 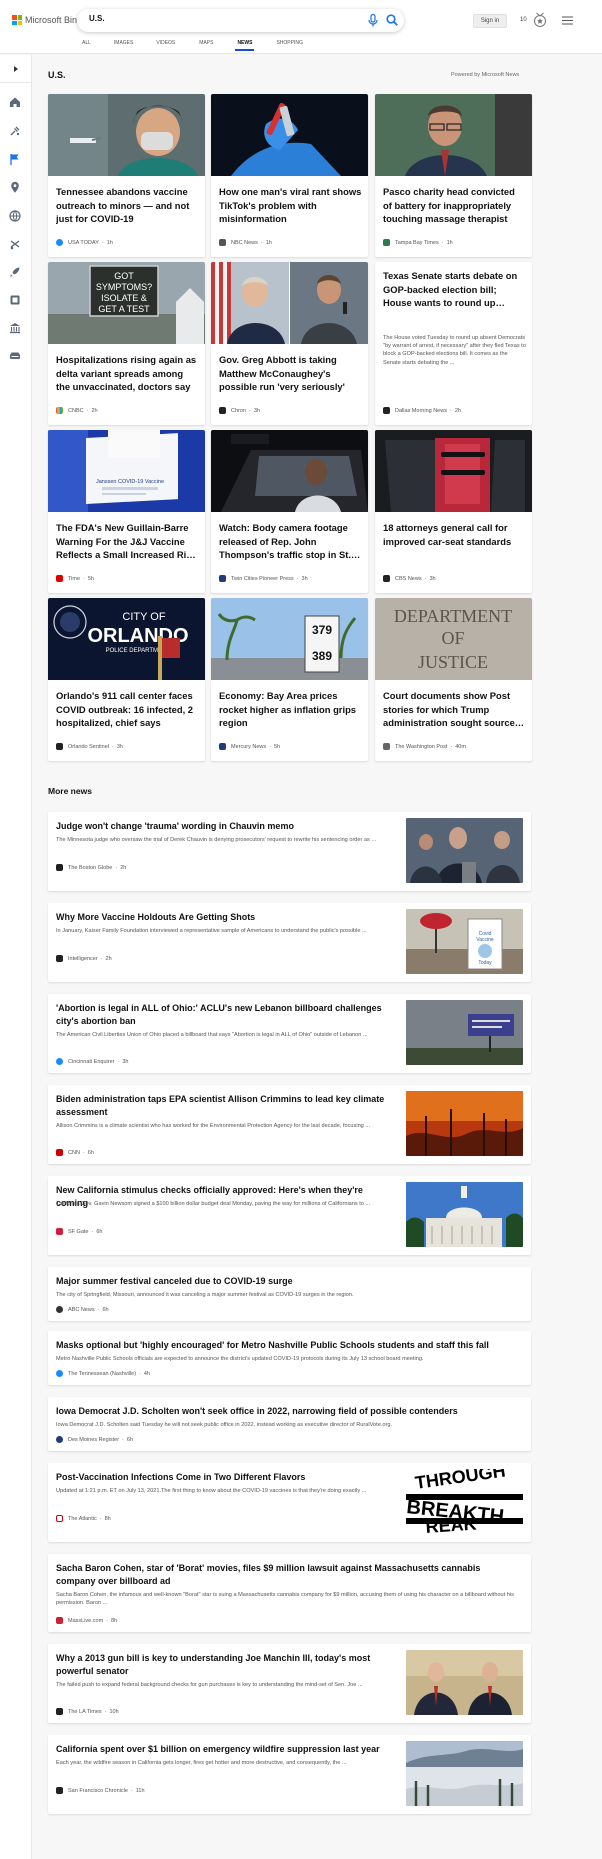 What do you see at coordinates (289, 43) in the screenshot?
I see `tab-shopping: SHOPPING` at bounding box center [289, 43].